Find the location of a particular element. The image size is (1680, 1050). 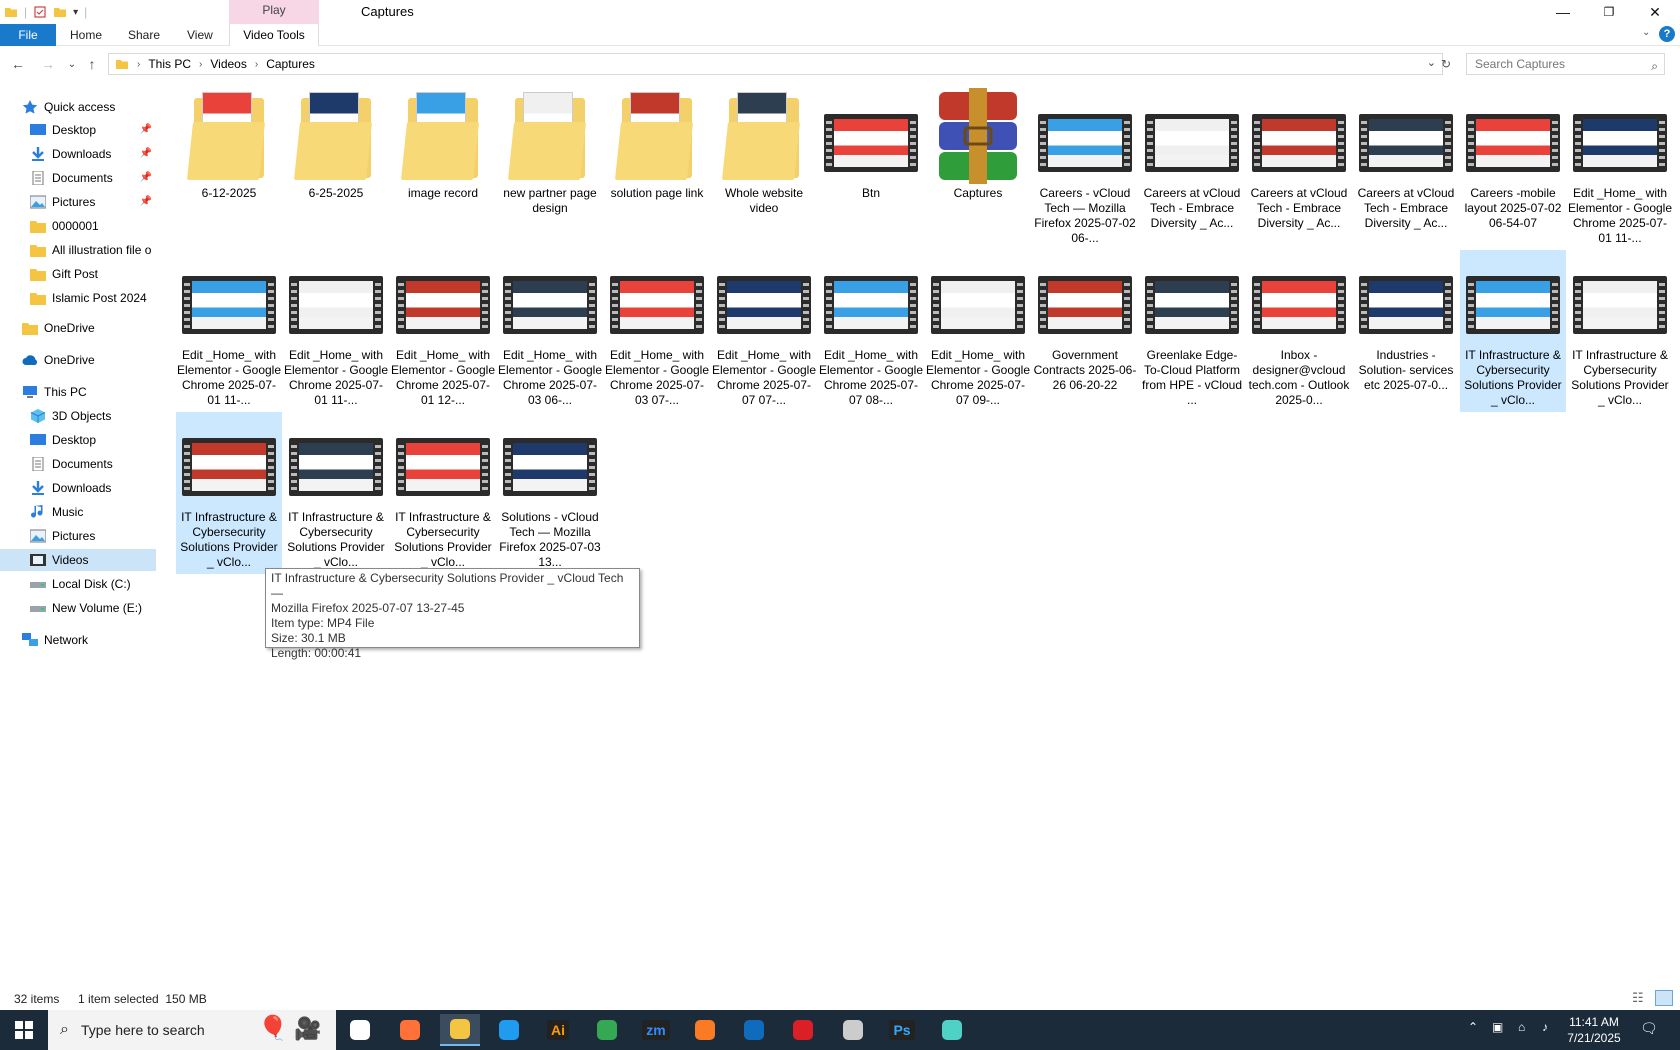

refresh-button: ↻ is located at coordinates (1446, 64).